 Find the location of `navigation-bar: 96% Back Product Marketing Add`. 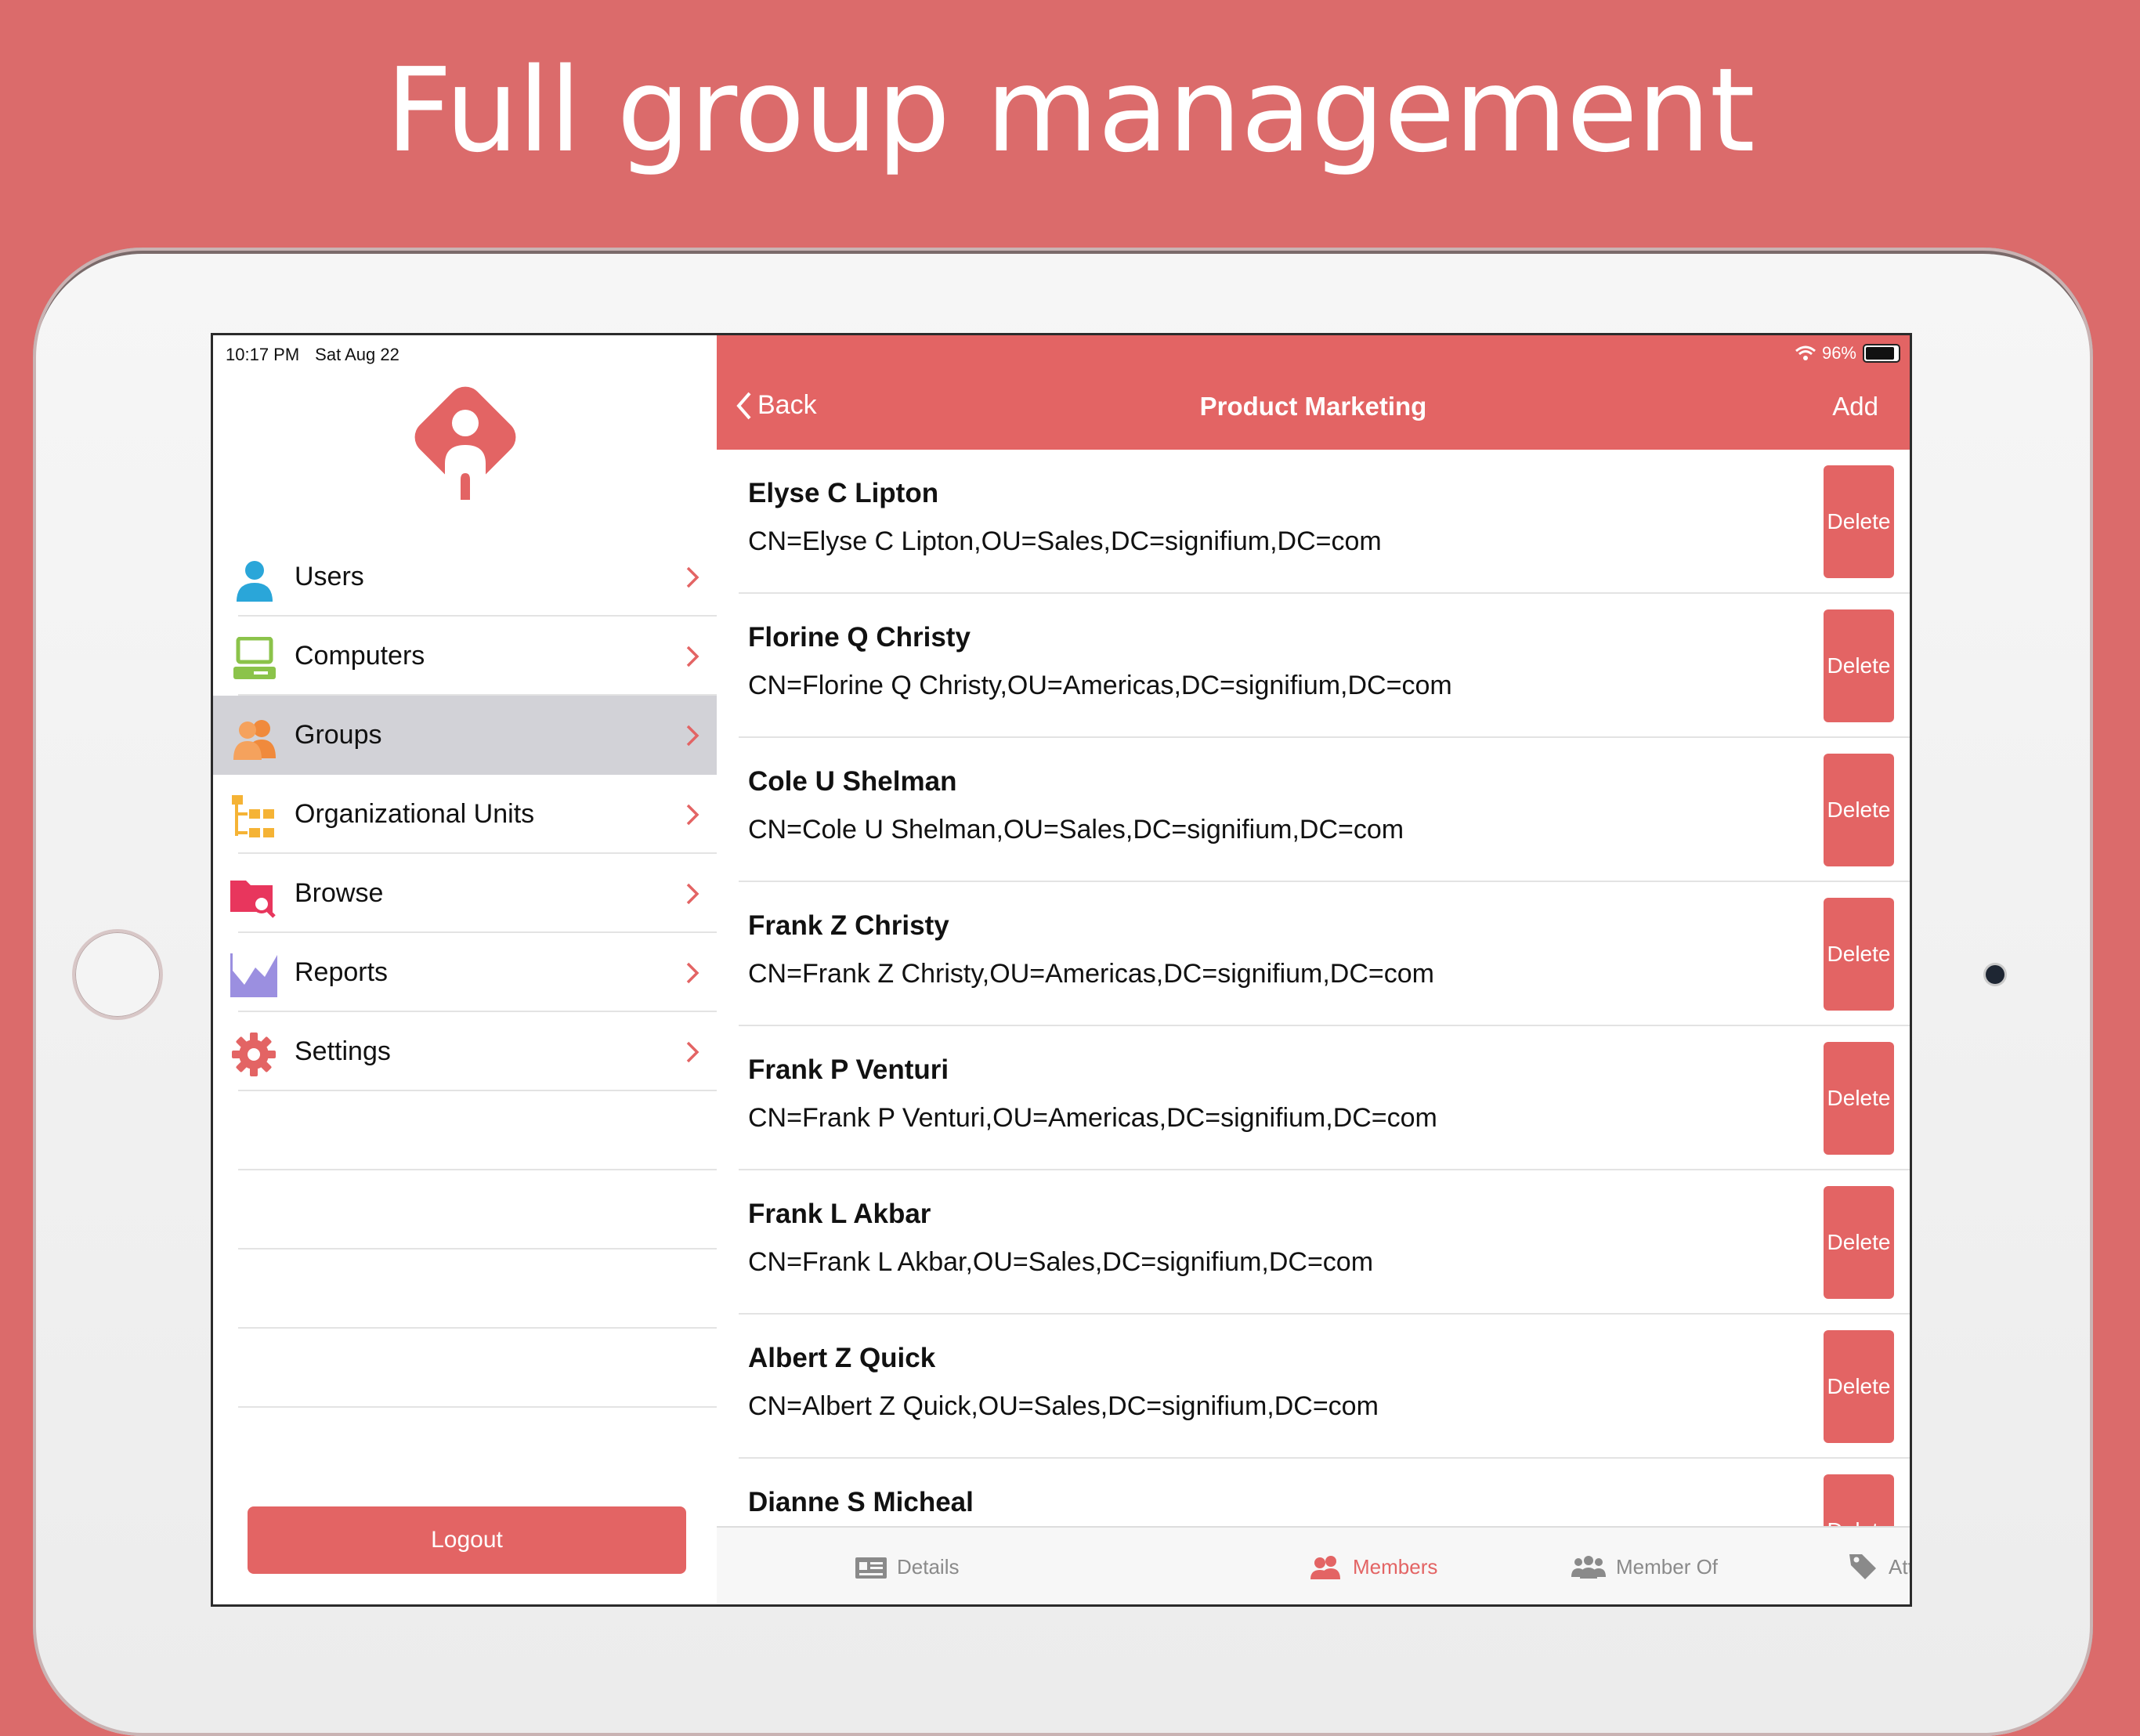

navigation-bar: 96% Back Product Marketing Add is located at coordinates (1313, 392).